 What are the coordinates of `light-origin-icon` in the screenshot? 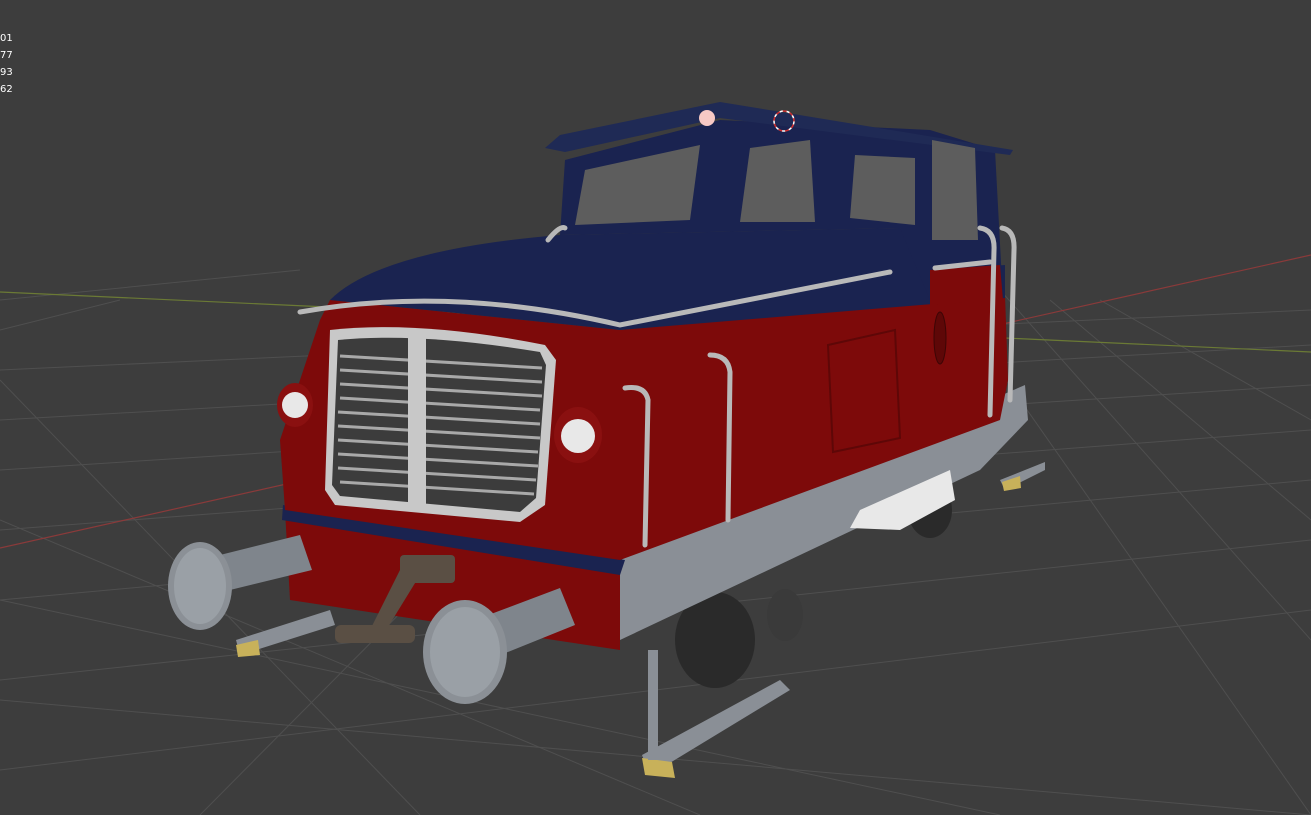 It's located at (707, 118).